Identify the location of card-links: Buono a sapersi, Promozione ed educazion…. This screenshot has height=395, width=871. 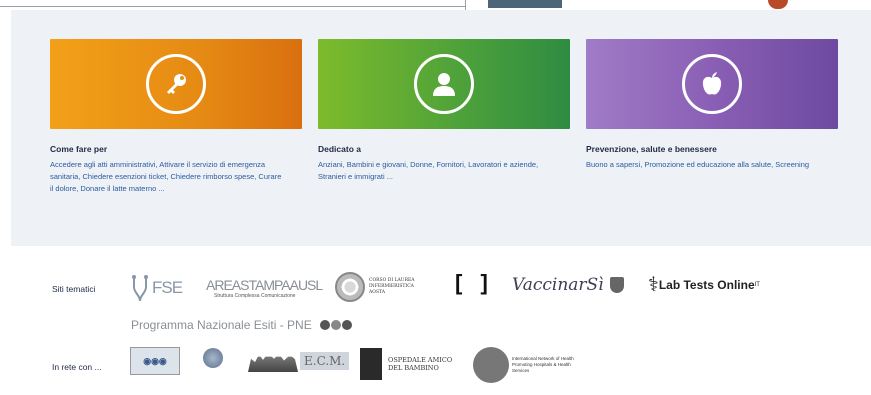
(703, 165).